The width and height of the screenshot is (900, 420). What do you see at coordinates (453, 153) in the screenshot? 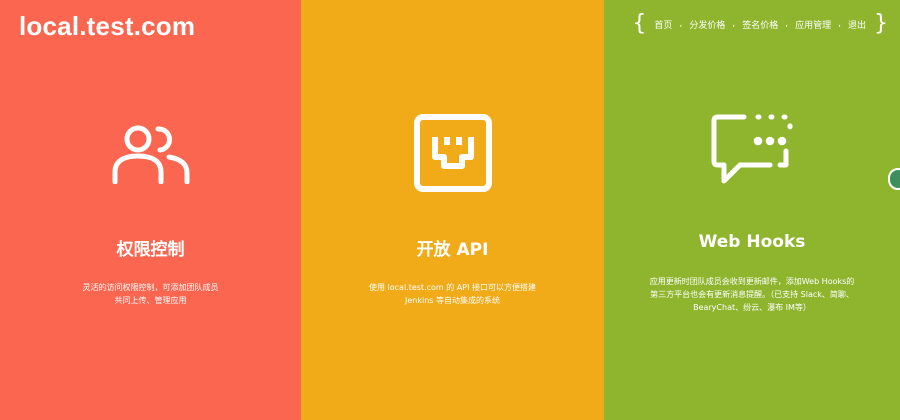
I see `ethernet-port-icon` at bounding box center [453, 153].